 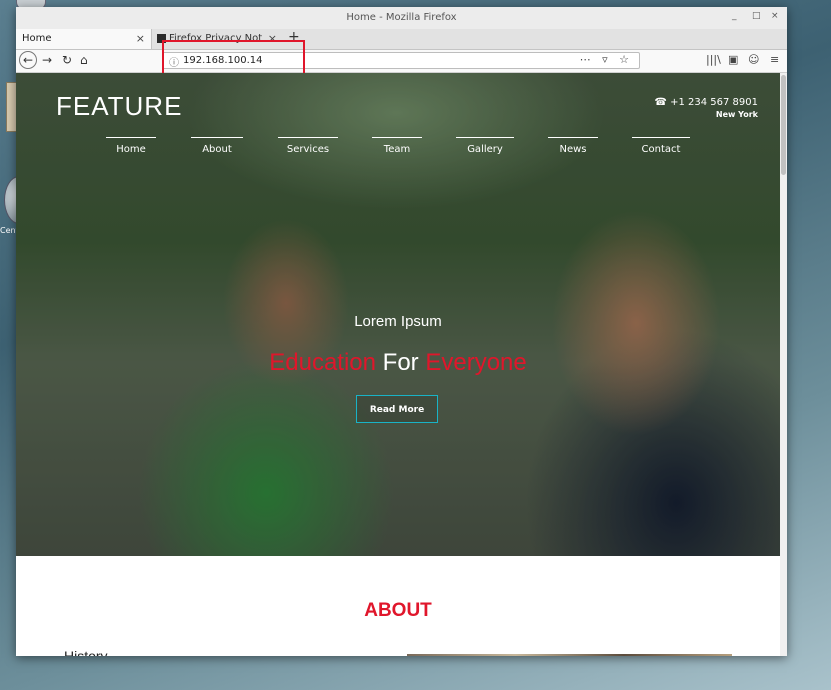 I want to click on scrollbar-thumb, so click(x=783, y=125).